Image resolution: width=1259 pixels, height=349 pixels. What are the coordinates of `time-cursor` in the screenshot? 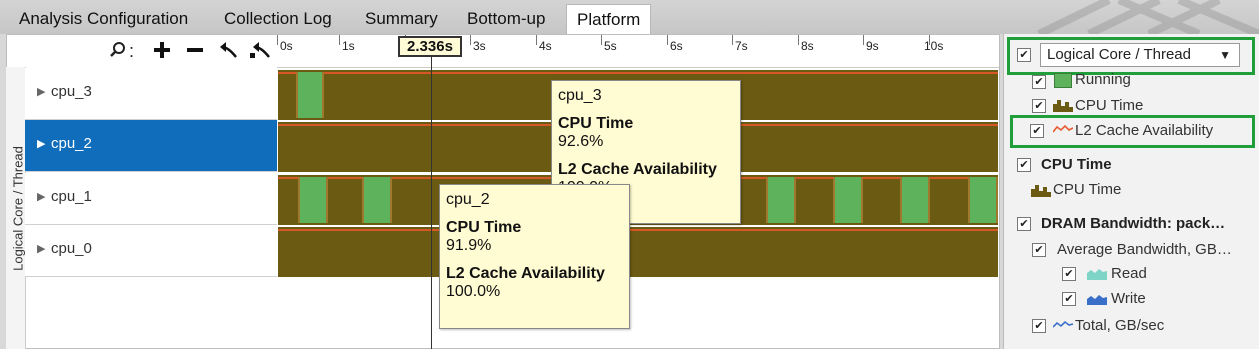 It's located at (431, 203).